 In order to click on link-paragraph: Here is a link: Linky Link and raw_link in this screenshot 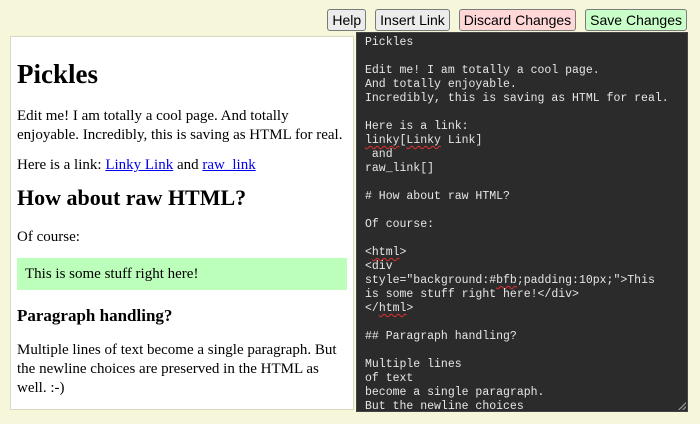, I will do `click(182, 165)`.